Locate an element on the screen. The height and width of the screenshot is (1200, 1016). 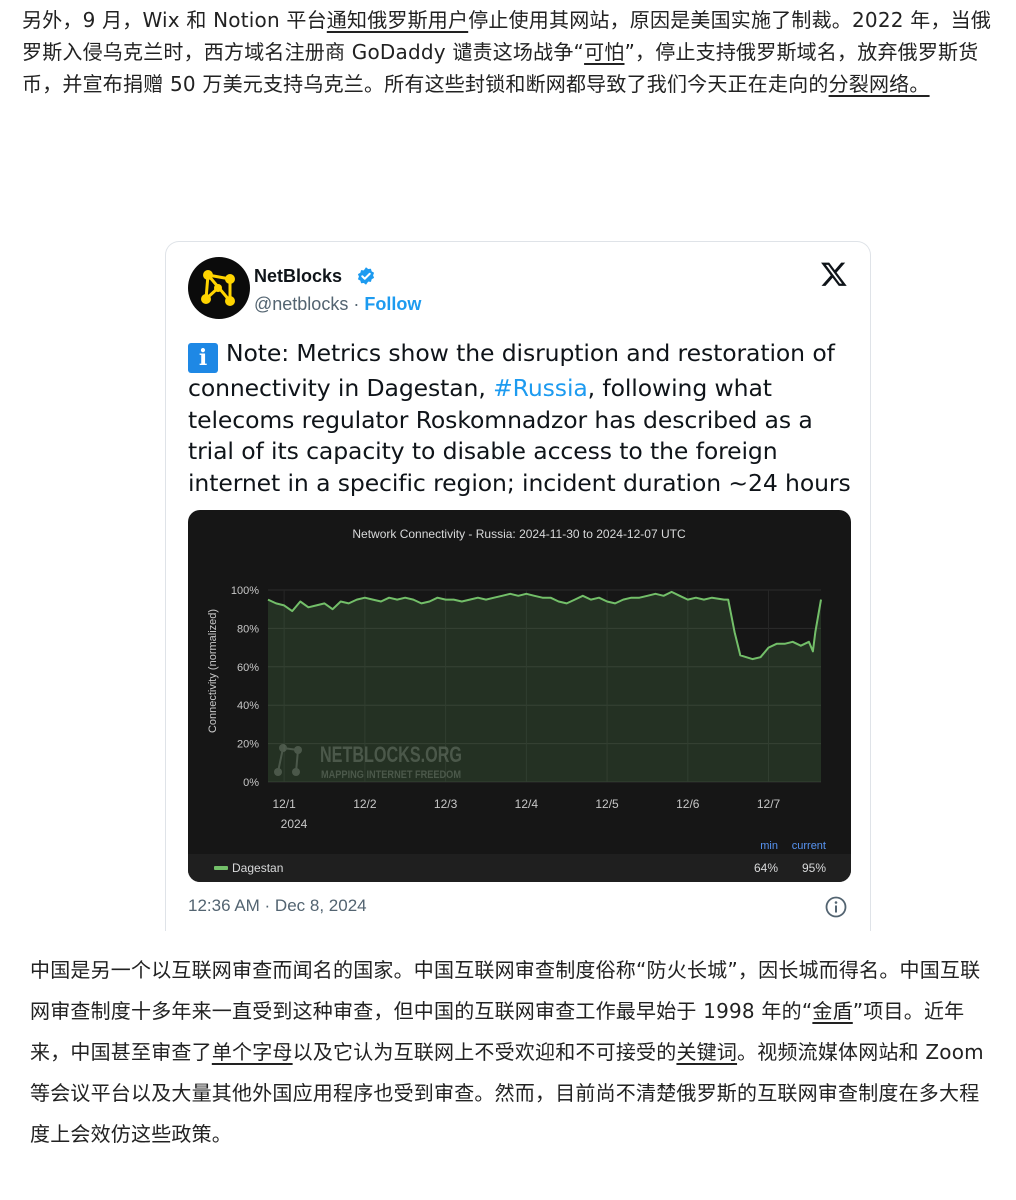
legend-current-header: current is located at coordinates (809, 846).